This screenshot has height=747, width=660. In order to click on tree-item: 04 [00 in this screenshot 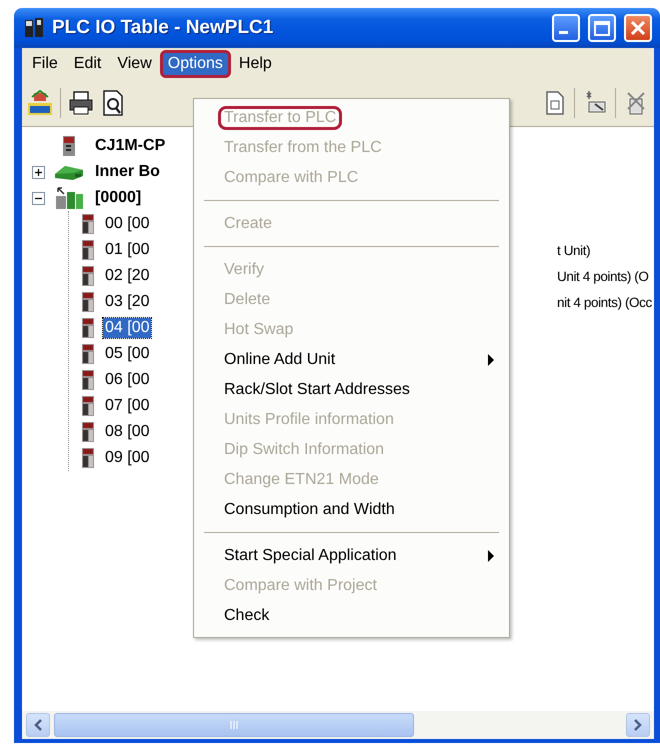, I will do `click(127, 328)`.